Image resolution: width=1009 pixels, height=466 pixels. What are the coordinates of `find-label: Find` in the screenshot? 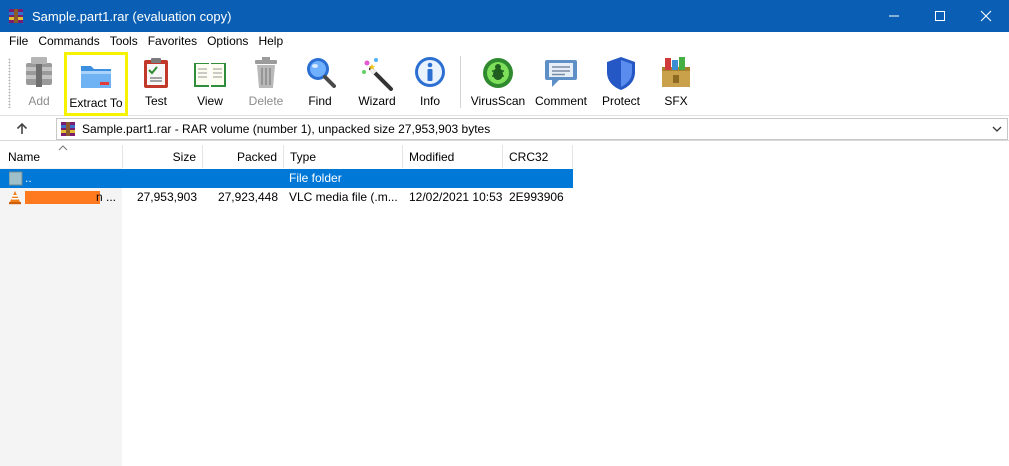 It's located at (320, 101).